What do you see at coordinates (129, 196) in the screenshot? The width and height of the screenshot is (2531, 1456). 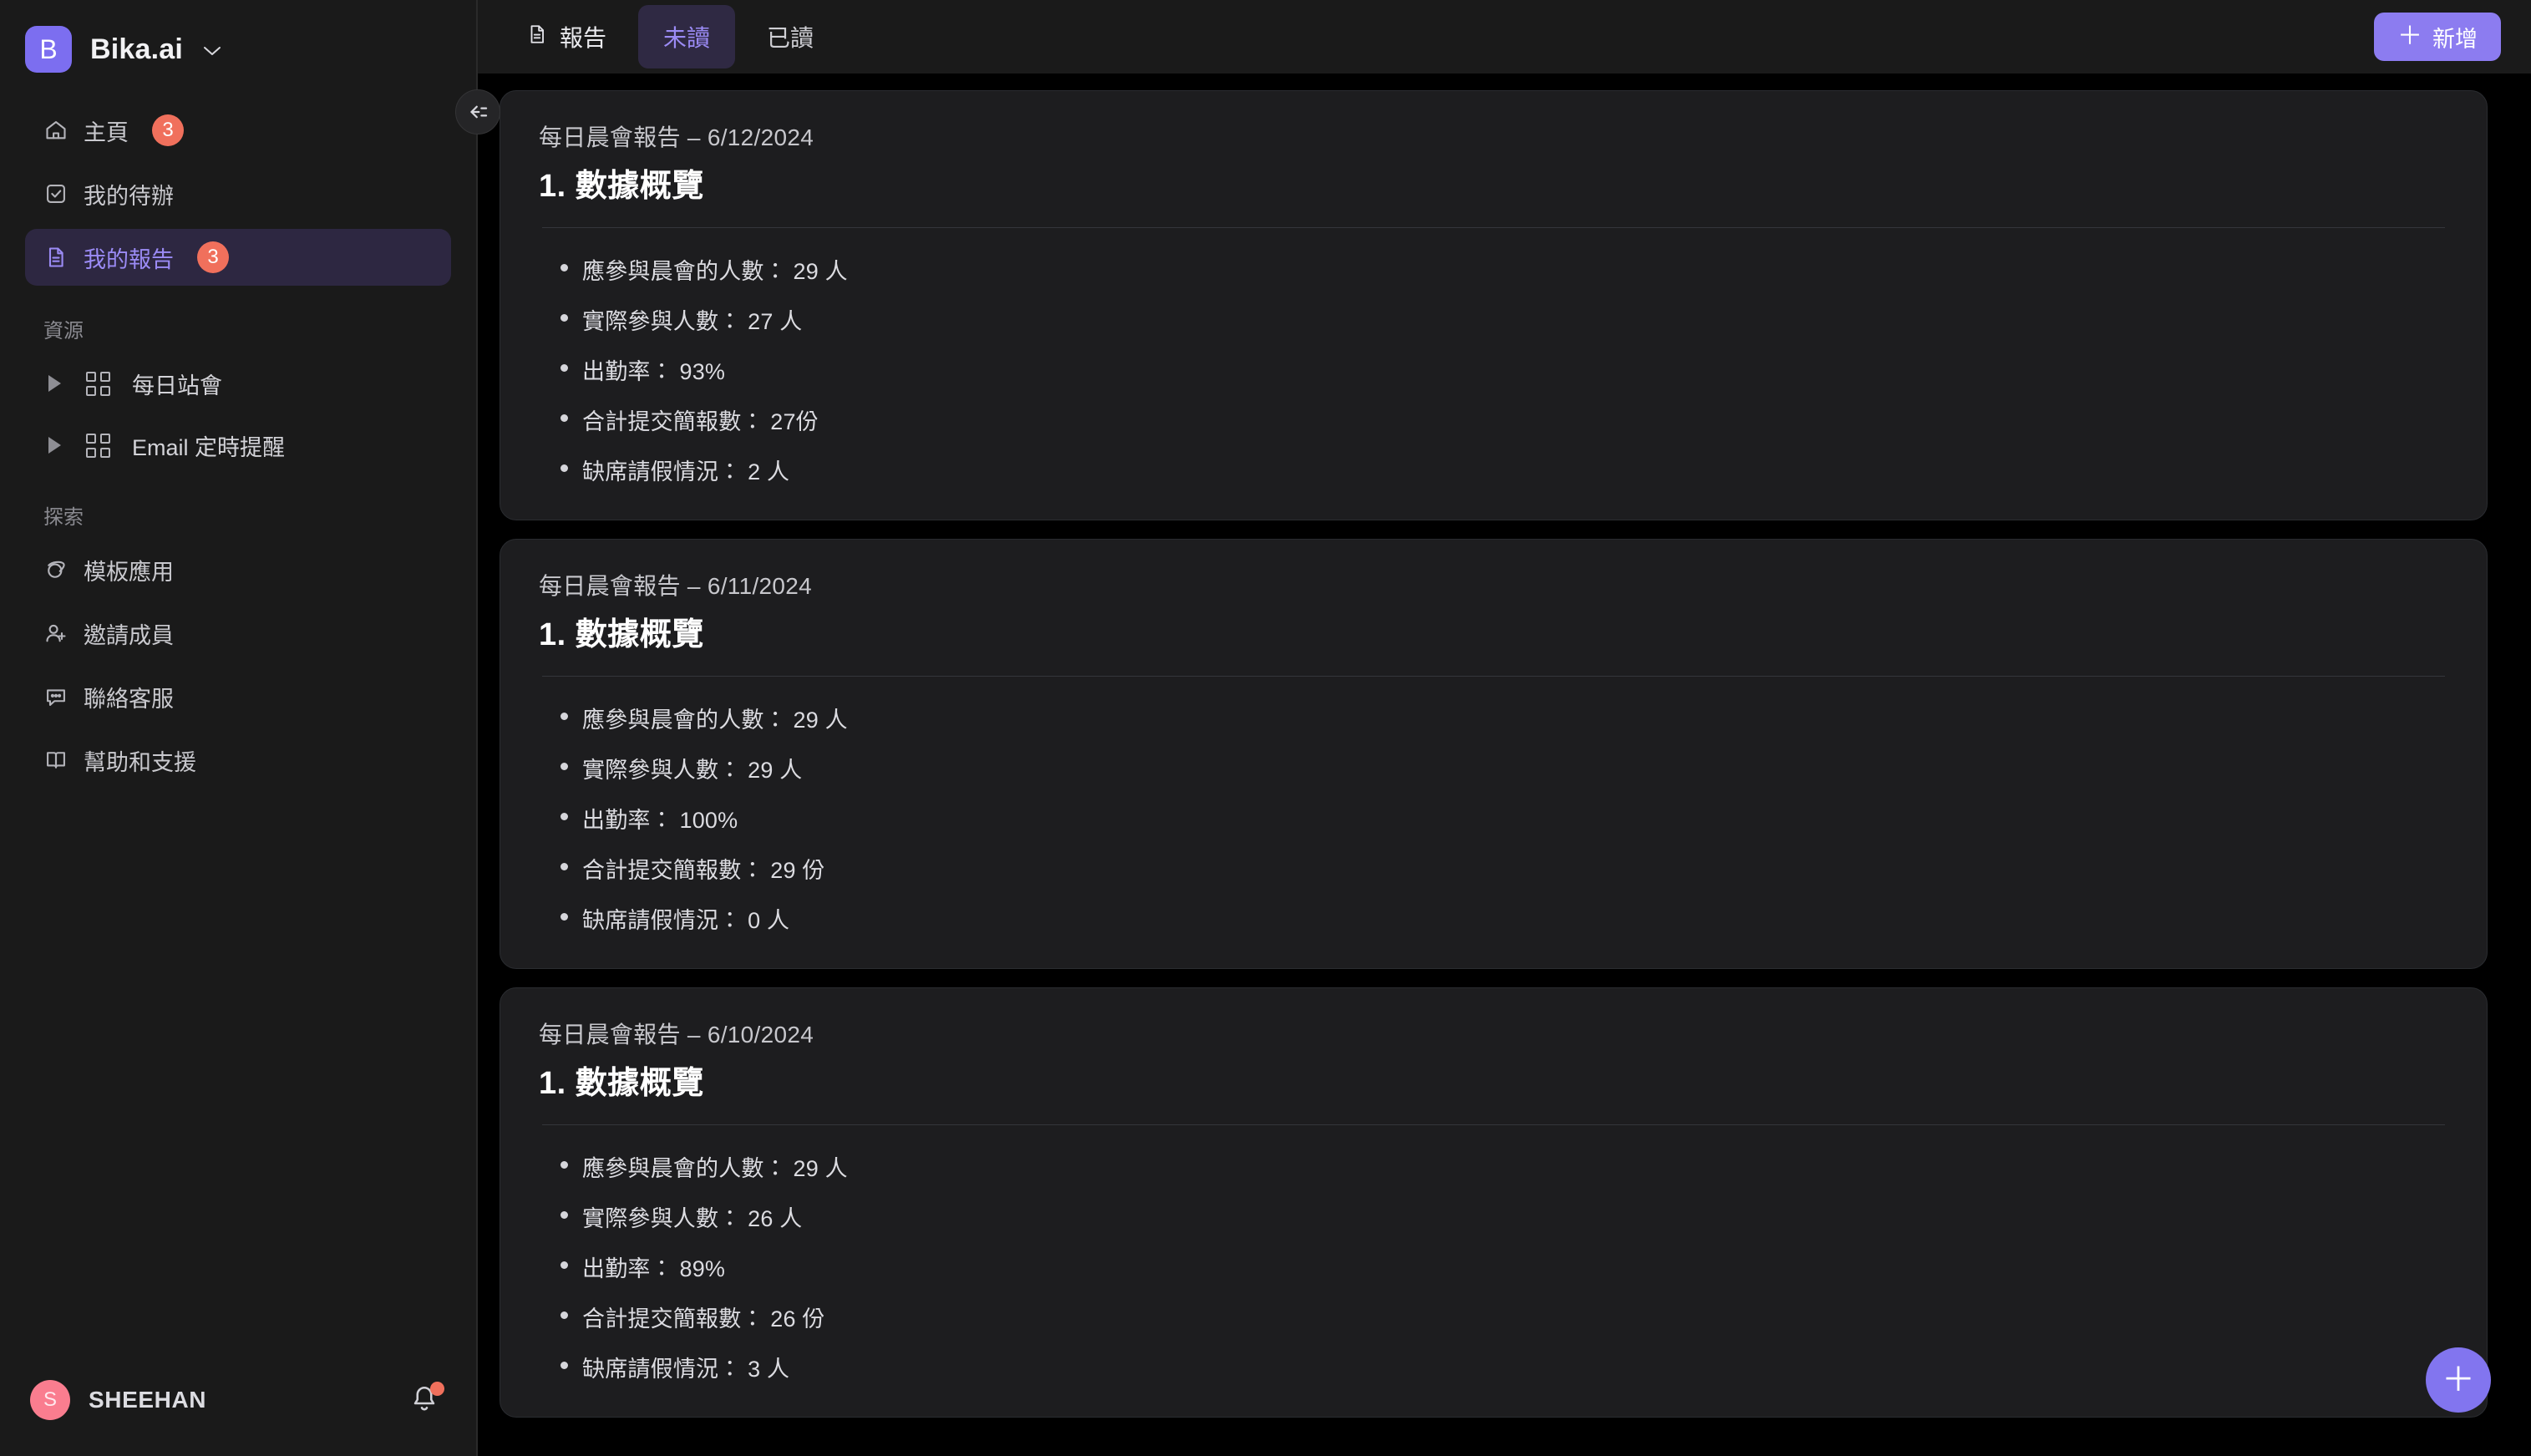 I see `sidebar-item-label: 我的待辦` at bounding box center [129, 196].